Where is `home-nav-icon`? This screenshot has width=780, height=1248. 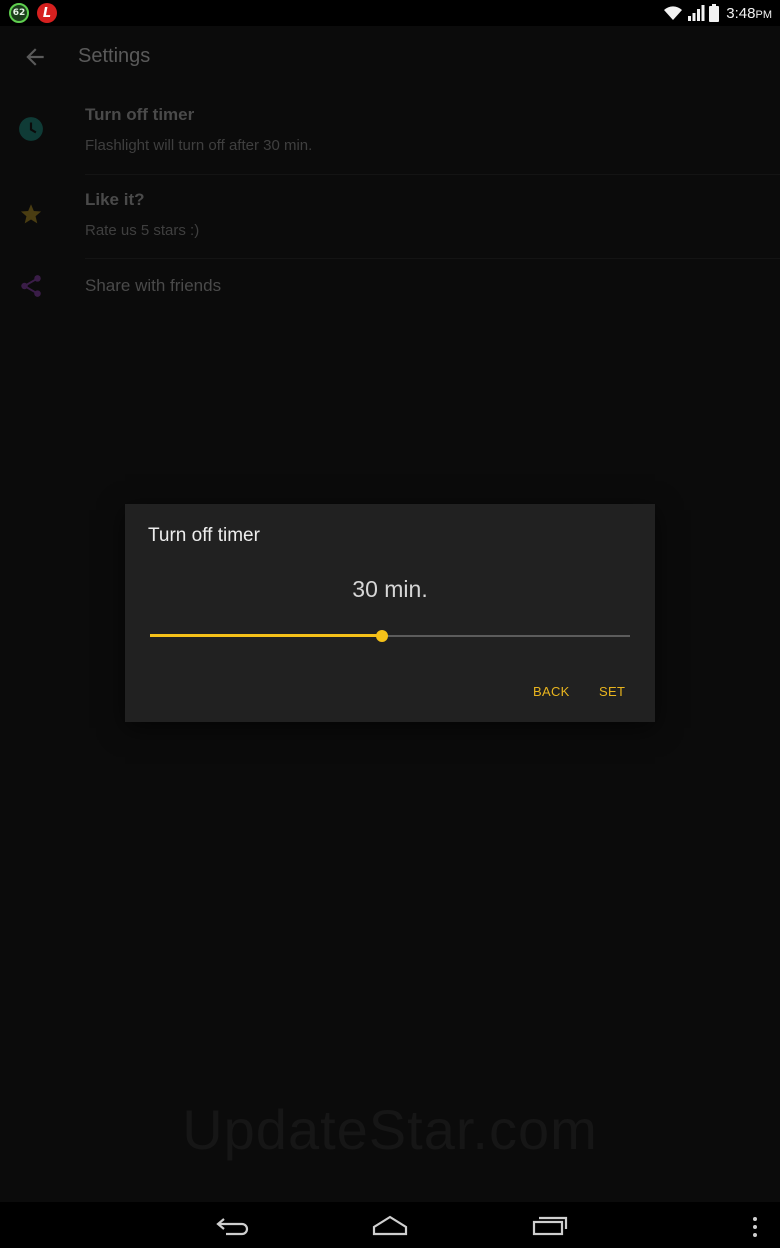
home-nav-icon is located at coordinates (390, 1225).